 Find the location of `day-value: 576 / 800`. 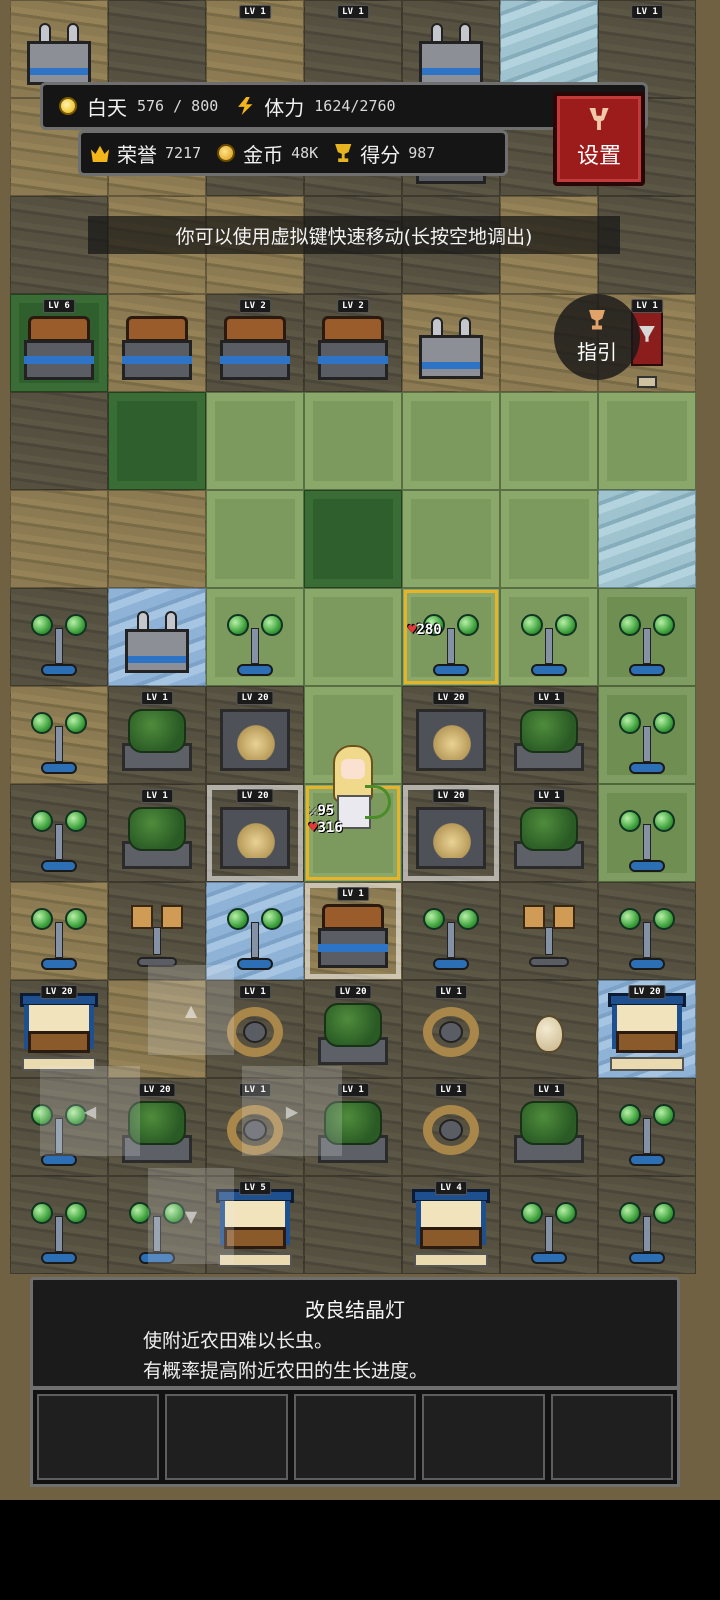

day-value: 576 / 800 is located at coordinates (178, 106).